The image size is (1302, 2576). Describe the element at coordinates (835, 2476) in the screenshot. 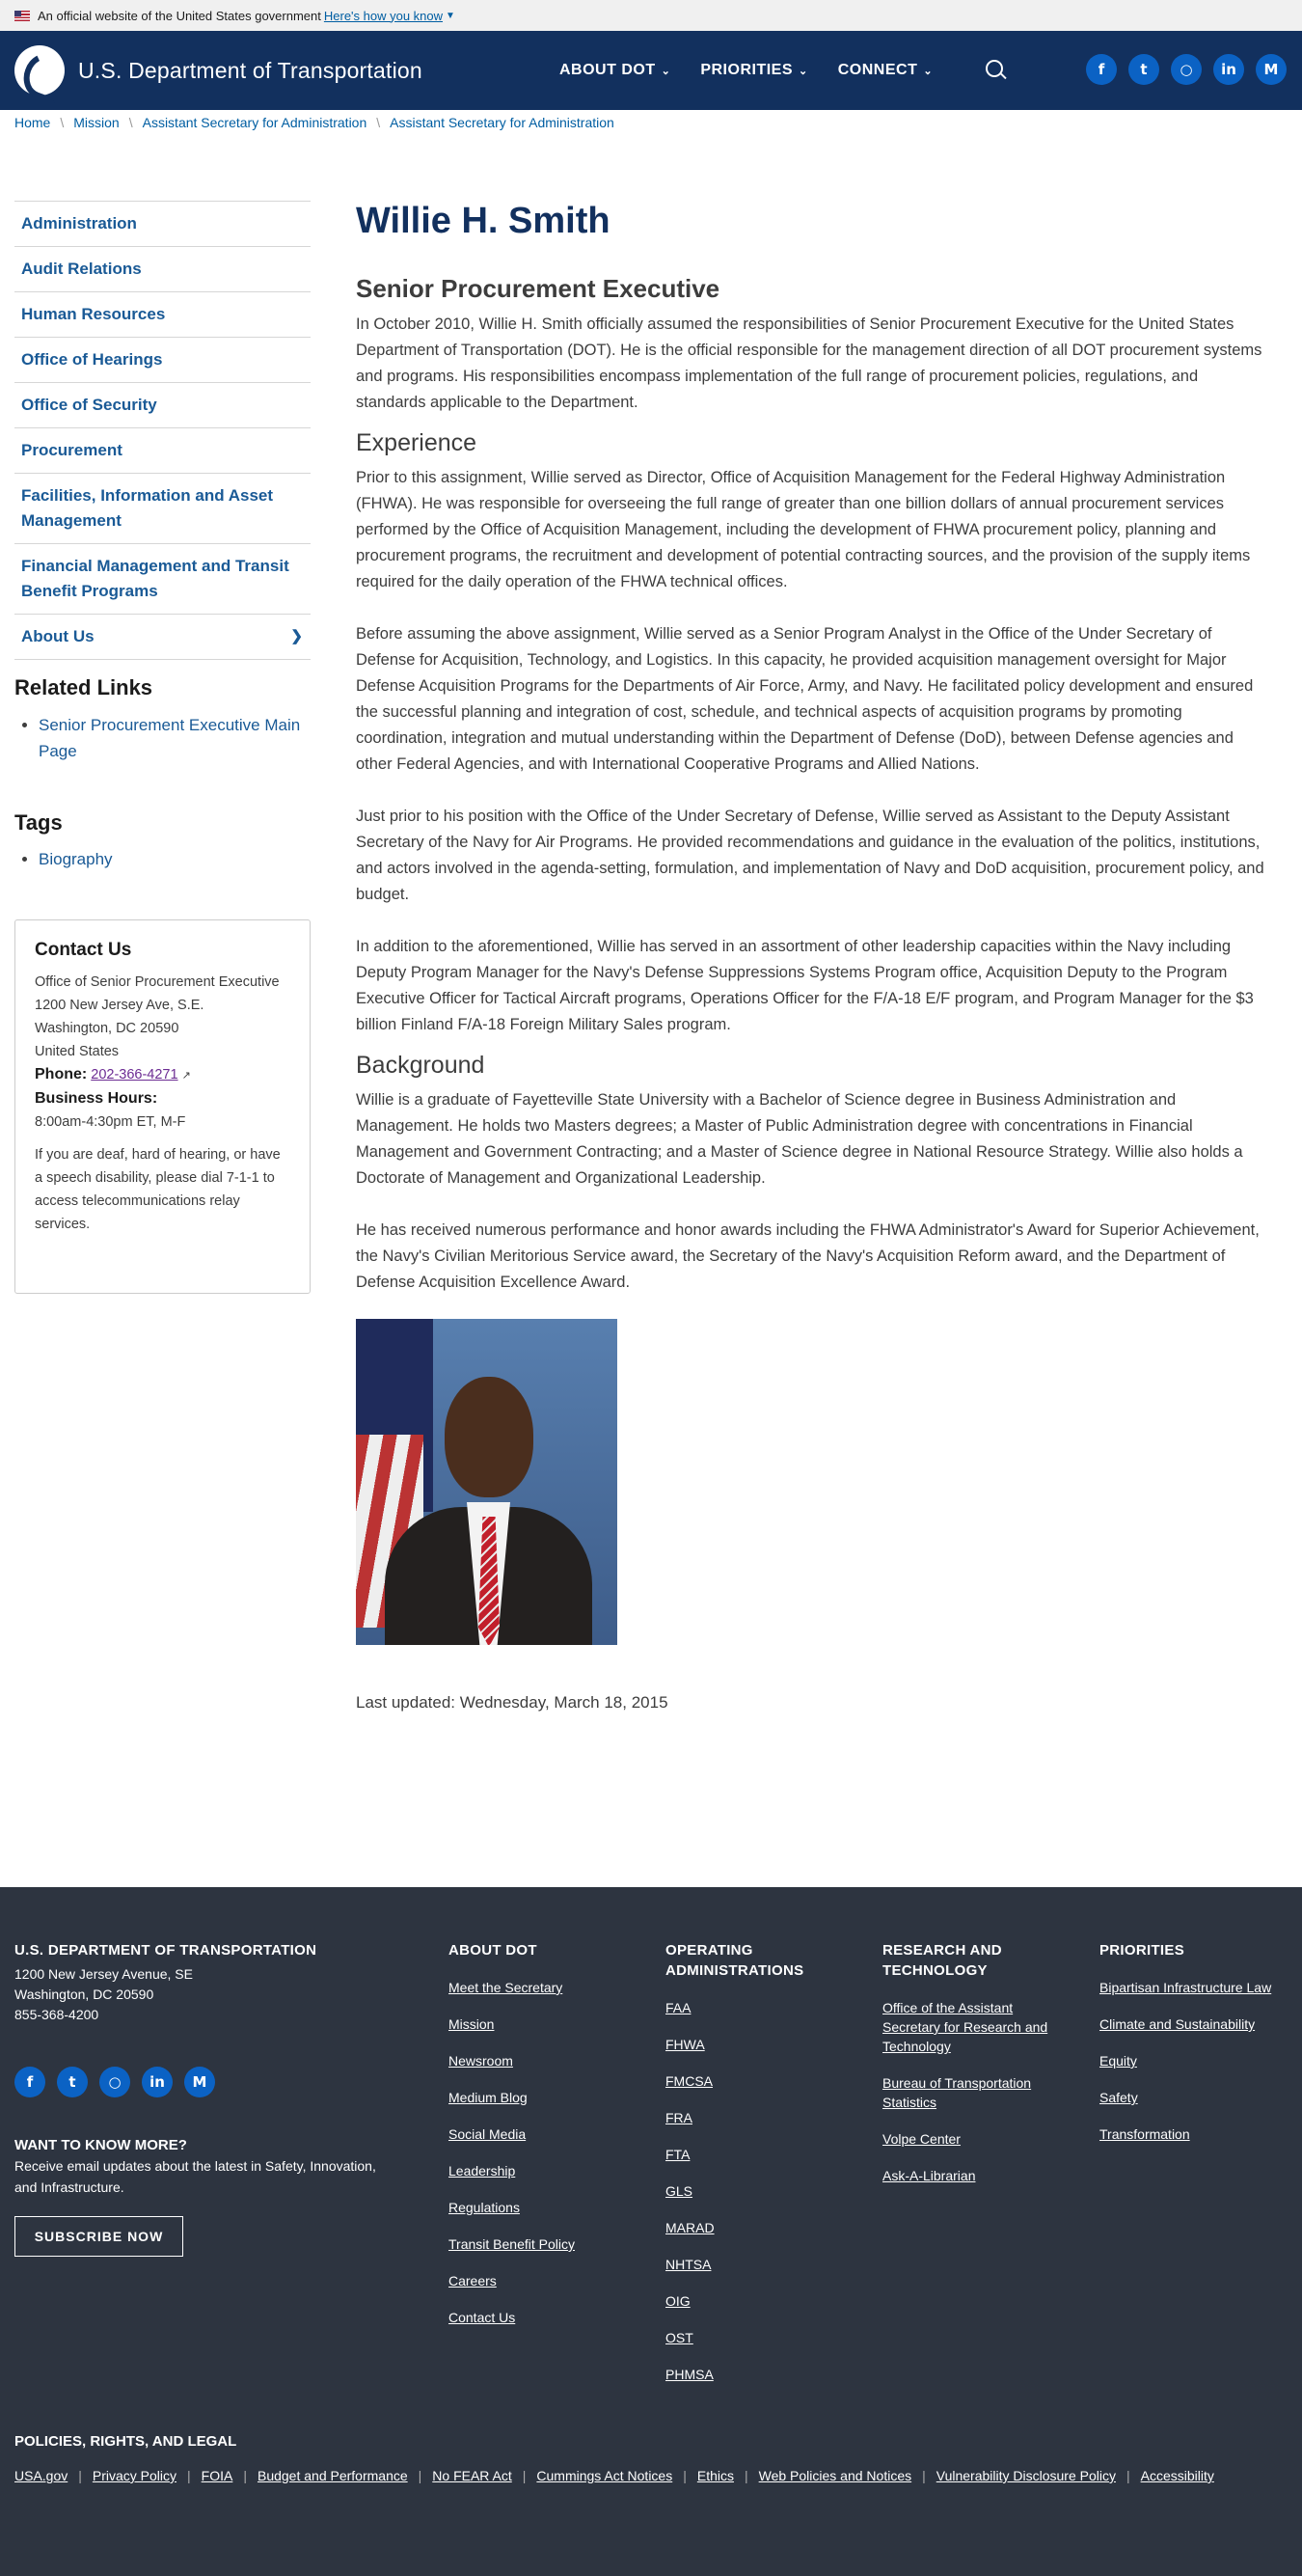

I see `policy-link: Web Policies and Notices` at that location.